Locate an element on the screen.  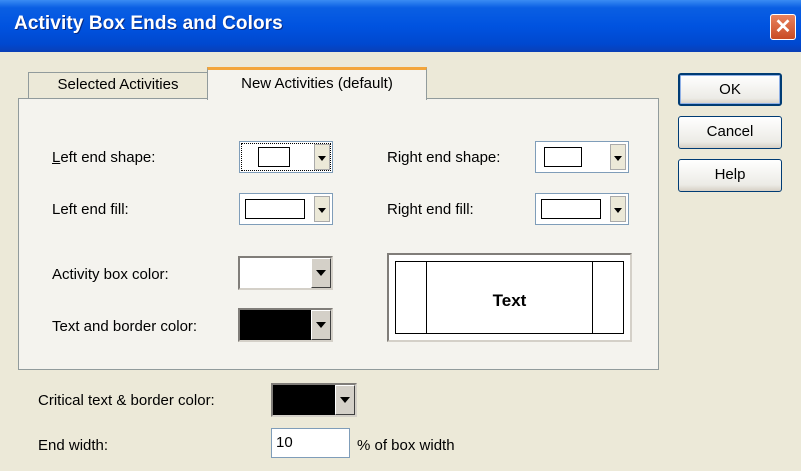
left-end-fill-dropdown is located at coordinates (286, 209).